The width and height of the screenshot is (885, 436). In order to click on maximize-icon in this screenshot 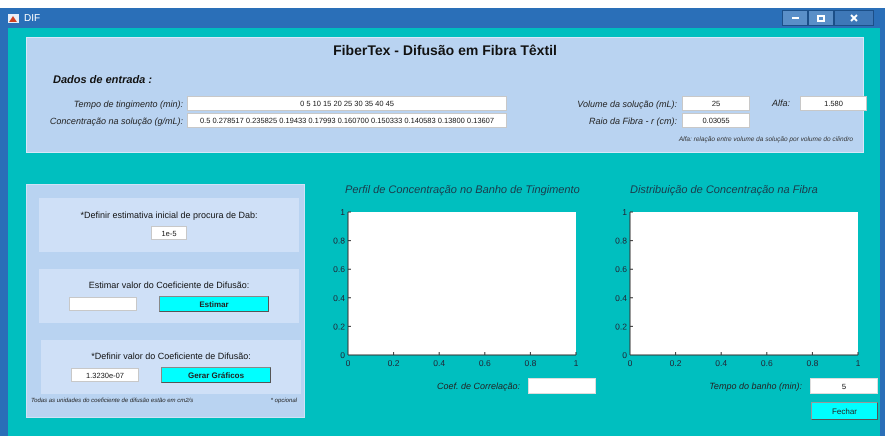, I will do `click(821, 18)`.